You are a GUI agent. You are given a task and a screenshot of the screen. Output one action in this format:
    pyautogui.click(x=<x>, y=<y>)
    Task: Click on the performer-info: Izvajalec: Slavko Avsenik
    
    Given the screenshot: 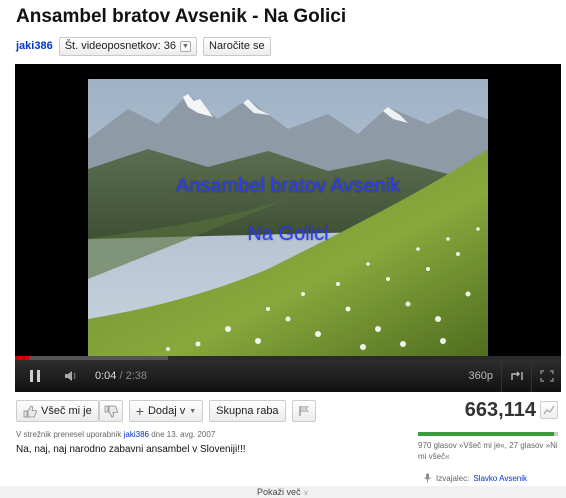 What is the action you would take?
    pyautogui.click(x=475, y=478)
    